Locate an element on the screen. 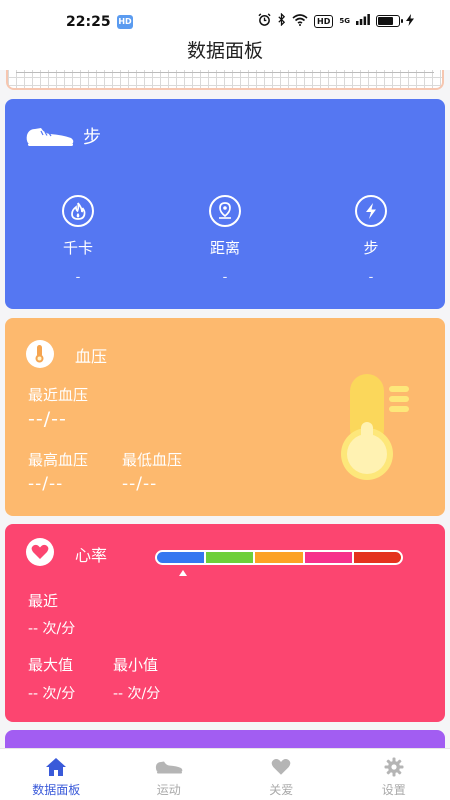 The image size is (450, 800). nav-tab-settings: 设置 is located at coordinates (394, 774).